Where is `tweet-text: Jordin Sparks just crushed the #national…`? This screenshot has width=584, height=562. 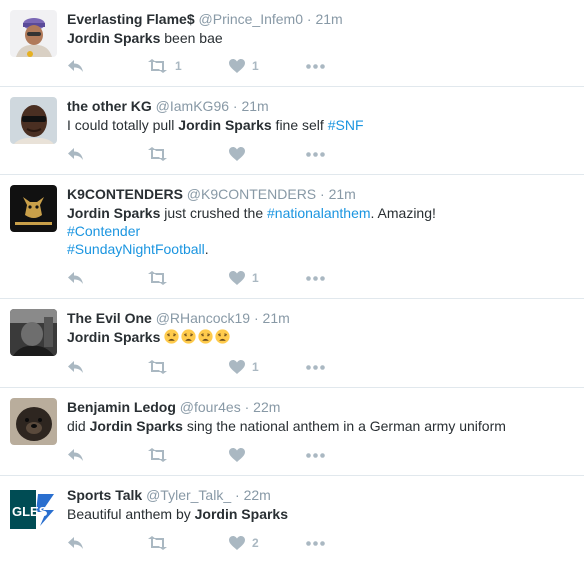 tweet-text: Jordin Sparks just crushed the #national… is located at coordinates (319, 231).